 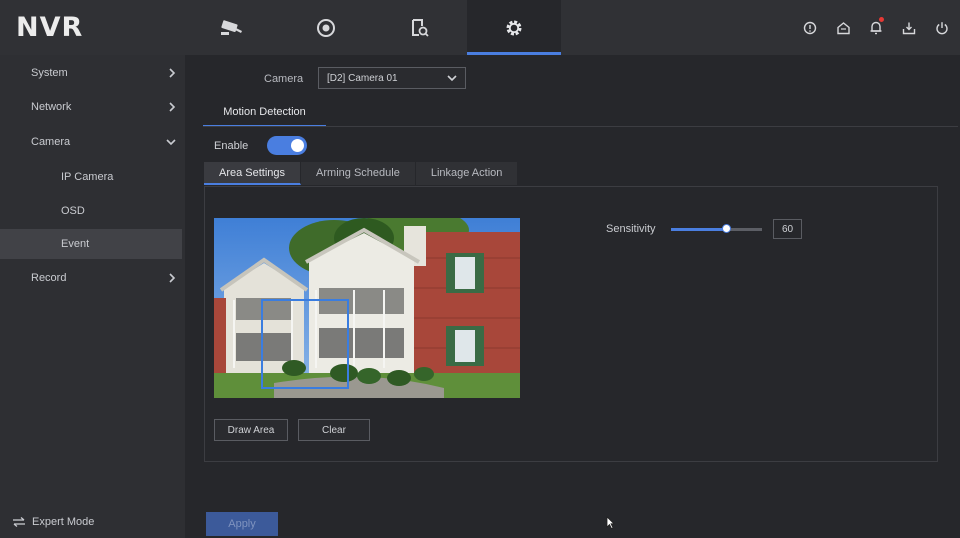 I want to click on camera-select: [D2] Camera 01, so click(x=392, y=78).